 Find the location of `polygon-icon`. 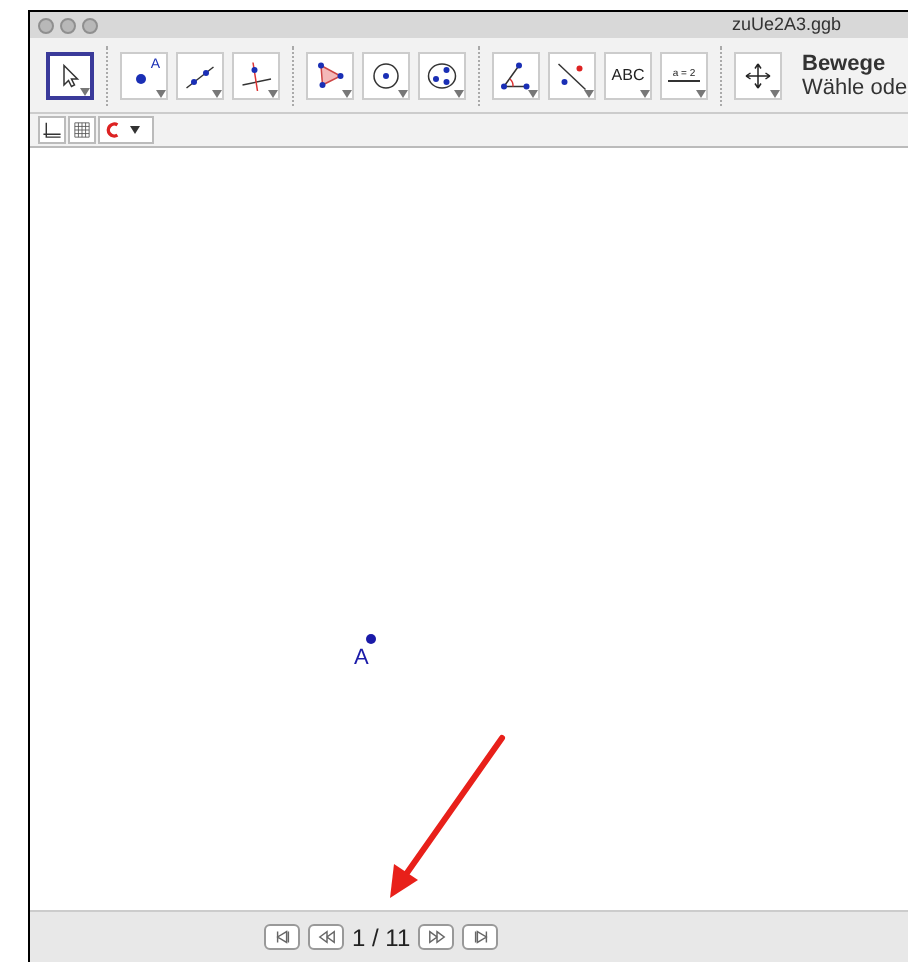

polygon-icon is located at coordinates (330, 75).